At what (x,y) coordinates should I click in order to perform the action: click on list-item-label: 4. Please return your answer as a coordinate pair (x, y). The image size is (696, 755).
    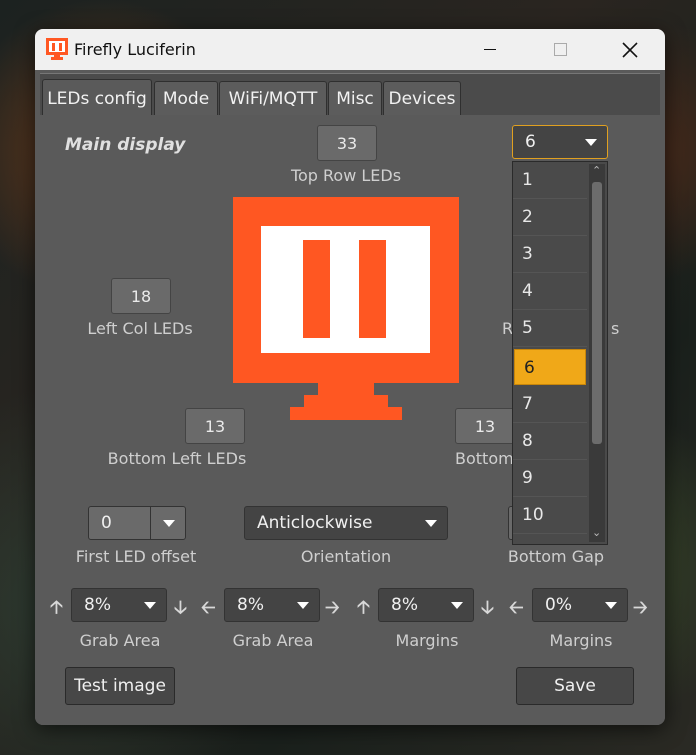
    Looking at the image, I should click on (527, 291).